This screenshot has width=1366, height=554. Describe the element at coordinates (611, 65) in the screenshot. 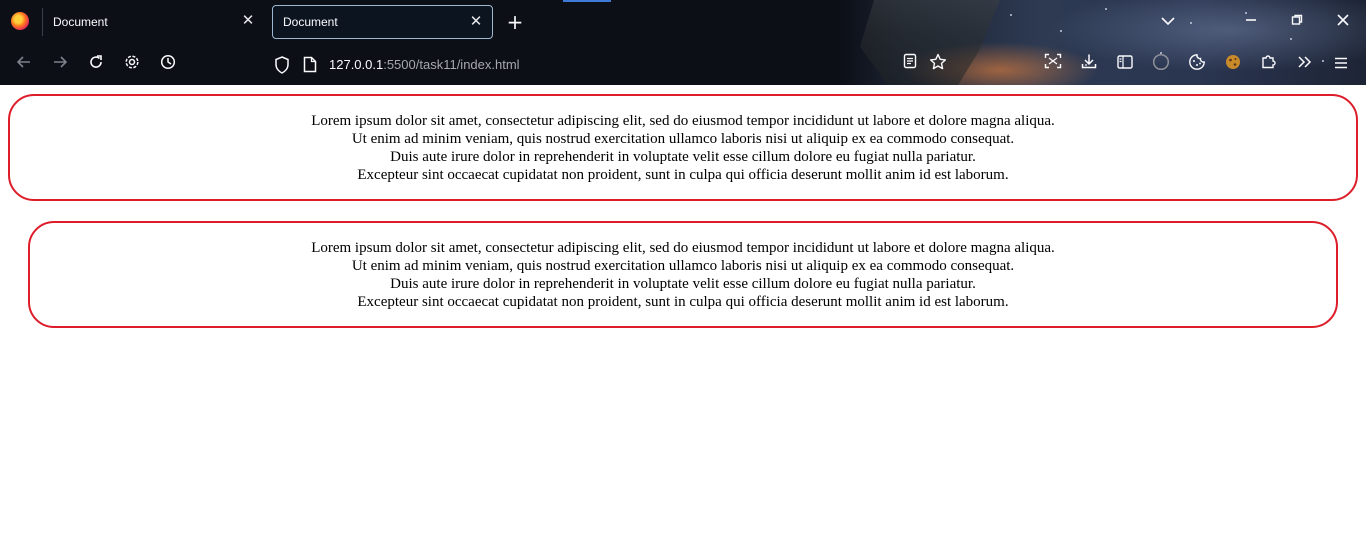

I see `address-bar: 127.0.0.1:5500/task11/index.html` at that location.